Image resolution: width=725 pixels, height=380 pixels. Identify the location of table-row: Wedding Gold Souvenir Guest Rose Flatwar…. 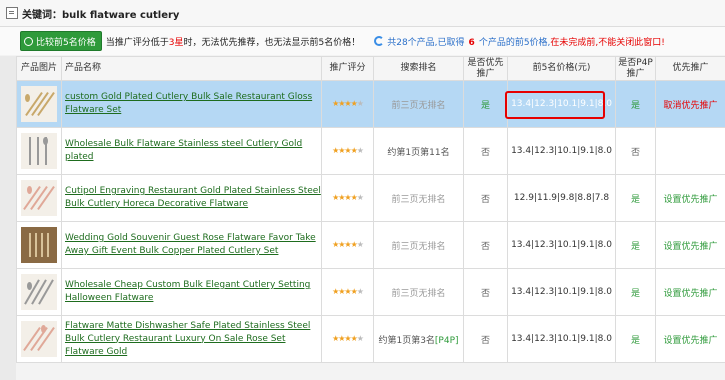
(370, 245).